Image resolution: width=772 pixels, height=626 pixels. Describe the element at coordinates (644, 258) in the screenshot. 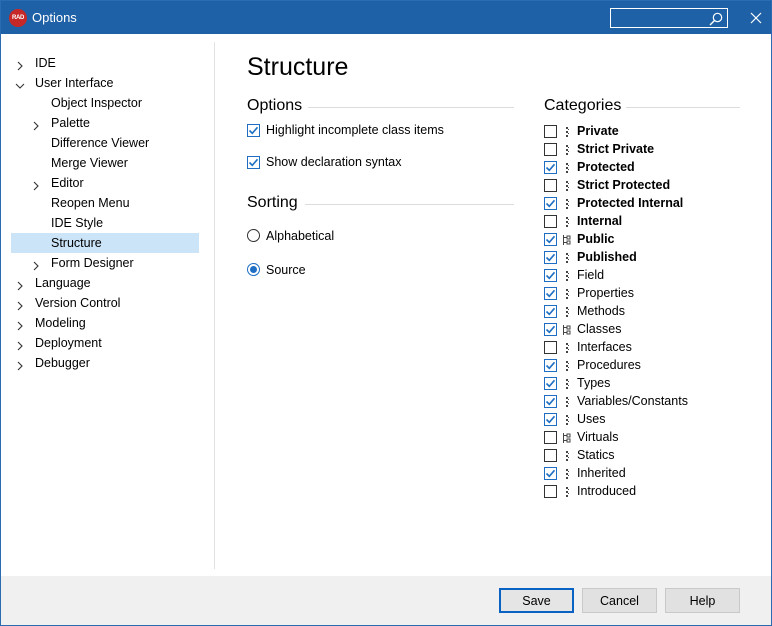

I see `category-published: Published` at that location.